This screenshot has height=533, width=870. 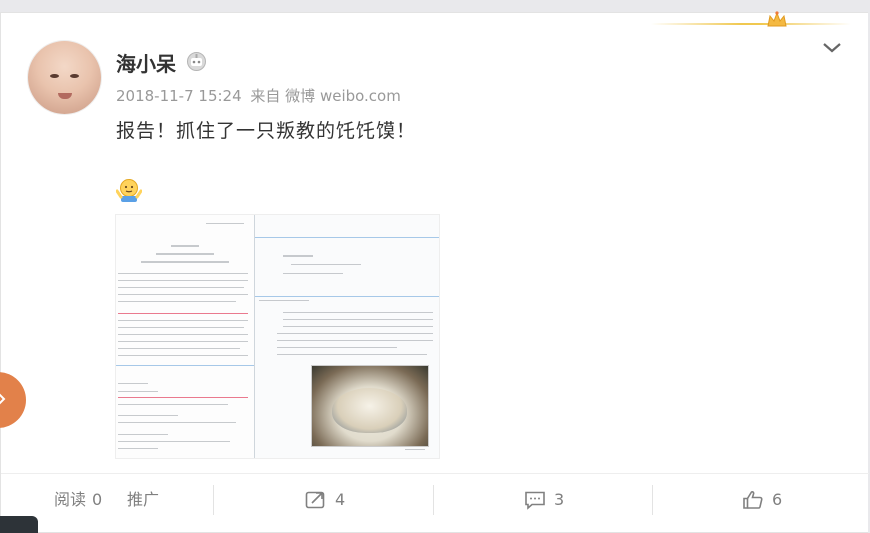 What do you see at coordinates (832, 48) in the screenshot?
I see `chevron-down-icon` at bounding box center [832, 48].